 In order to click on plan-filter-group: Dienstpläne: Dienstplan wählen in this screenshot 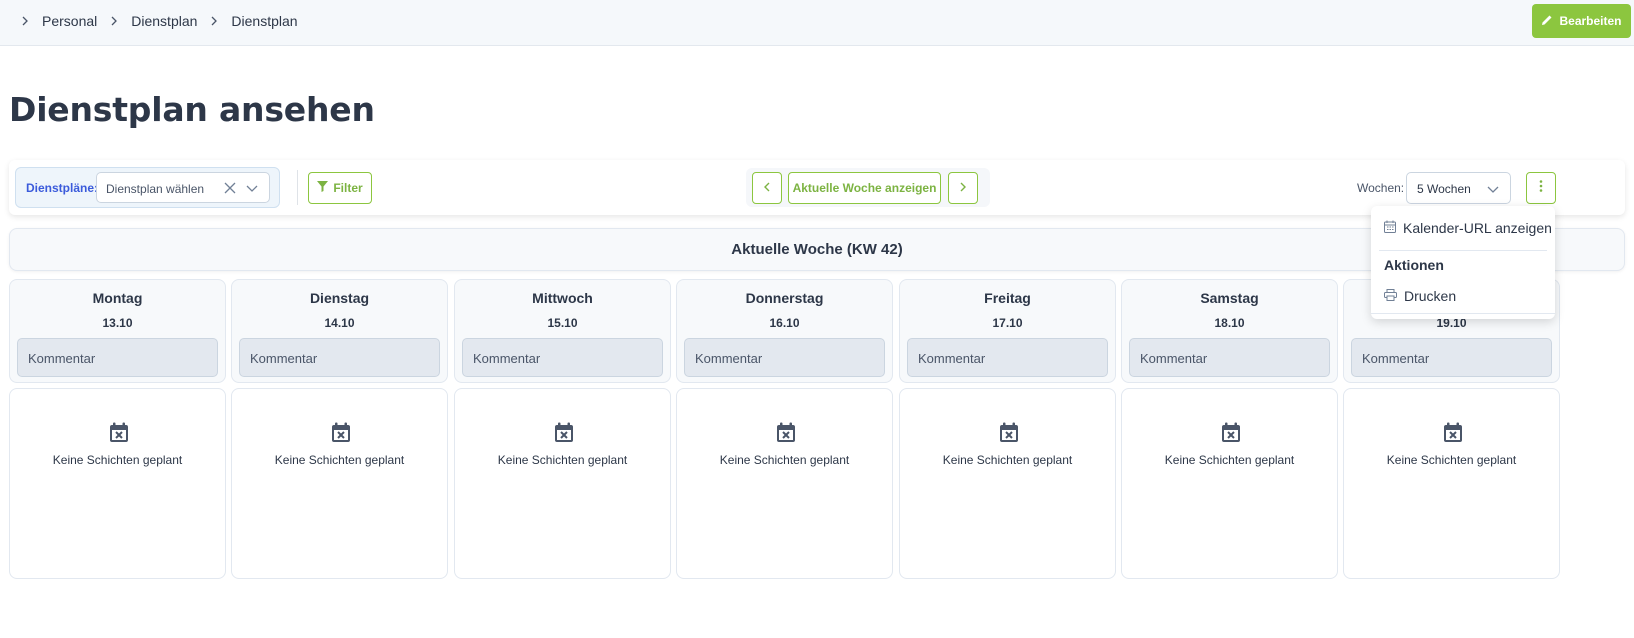, I will do `click(147, 187)`.